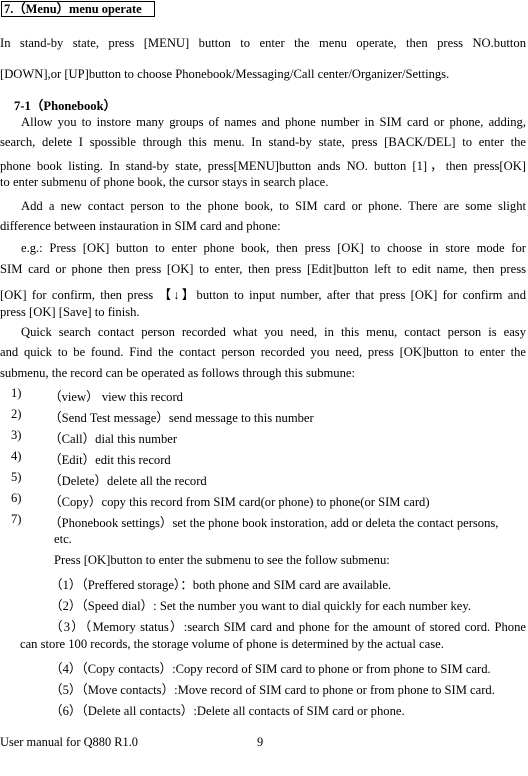 The height and width of the screenshot is (776, 528). What do you see at coordinates (260, 742) in the screenshot?
I see `footer-page-number: 9` at bounding box center [260, 742].